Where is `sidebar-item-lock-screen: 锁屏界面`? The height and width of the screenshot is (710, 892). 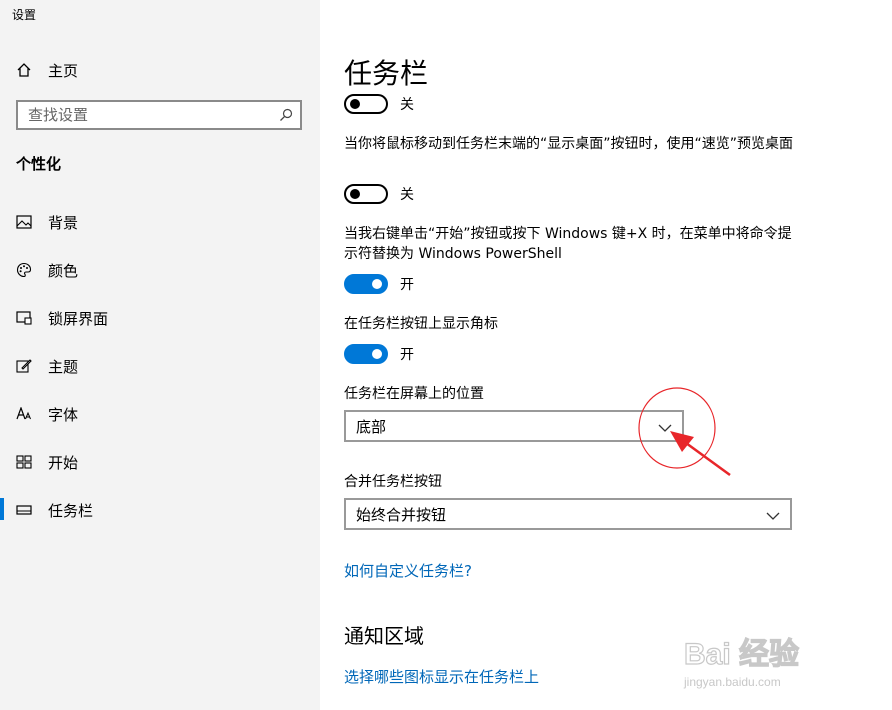
sidebar-item-lock-screen: 锁屏界面 is located at coordinates (160, 318).